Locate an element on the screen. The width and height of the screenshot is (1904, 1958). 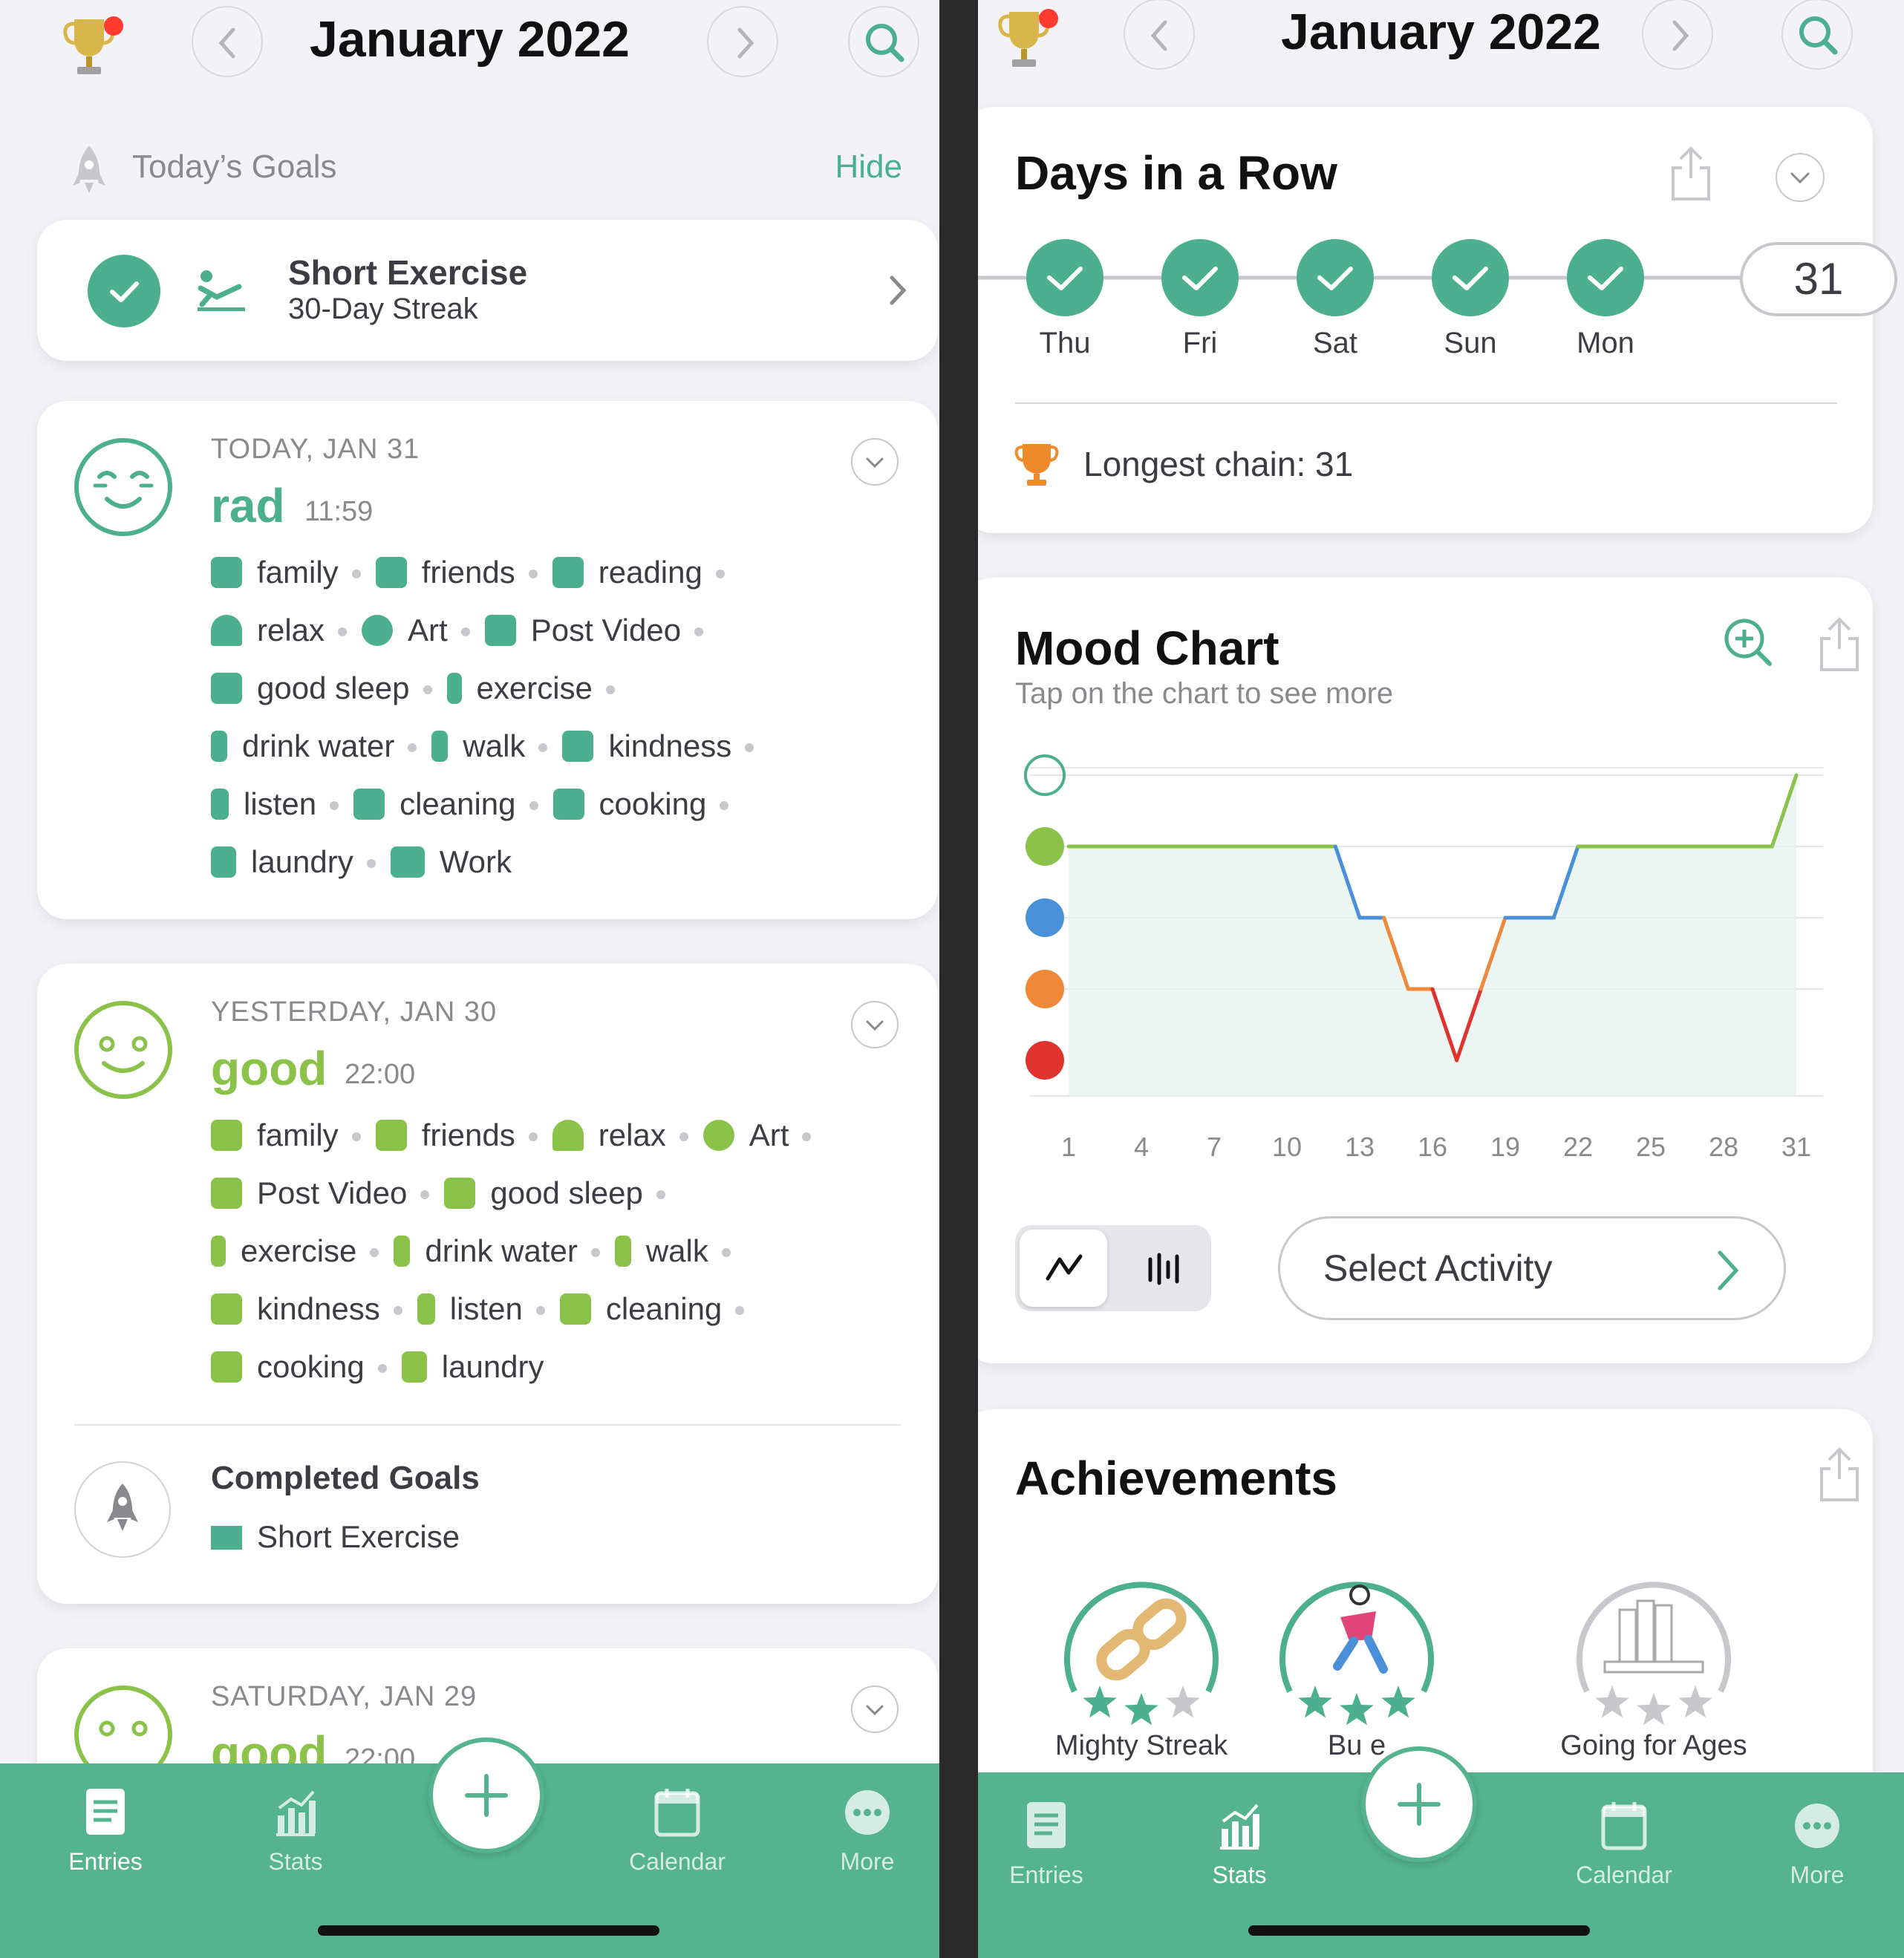
select-activity-button: Select Activity is located at coordinates (1532, 1268).